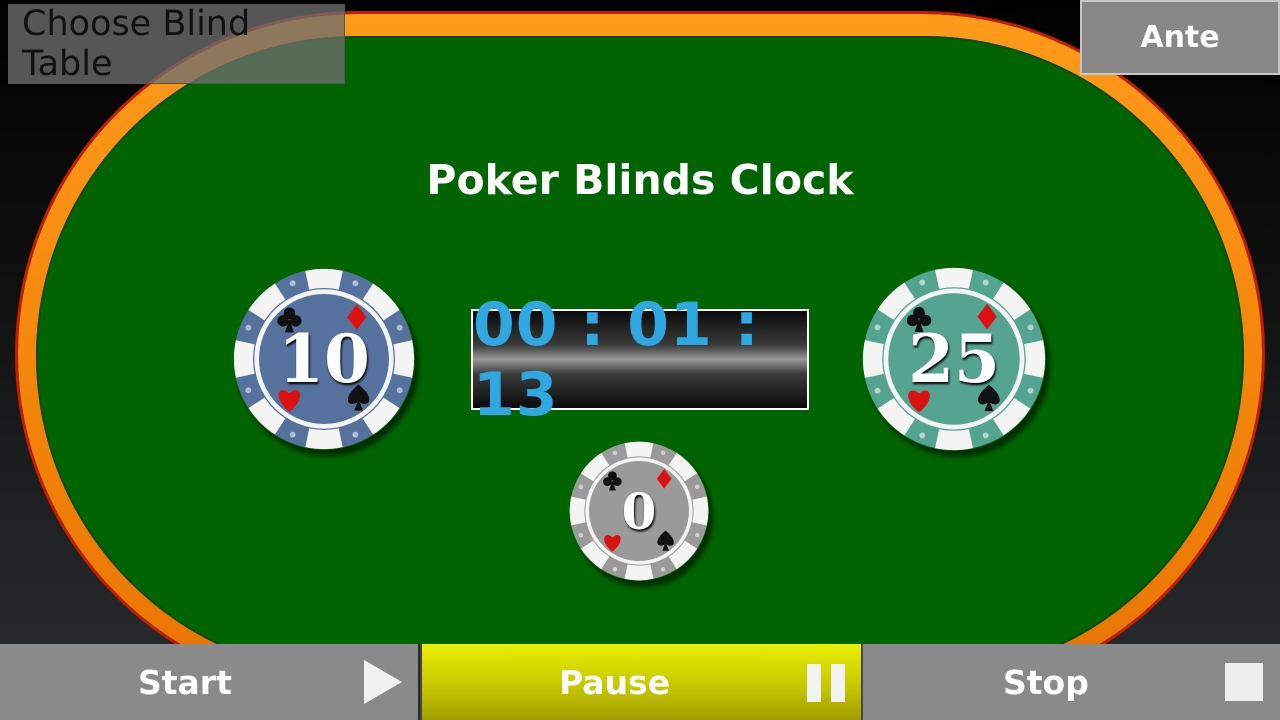 The height and width of the screenshot is (720, 1280). I want to click on control-bar: Start Pause Stop, so click(640, 682).